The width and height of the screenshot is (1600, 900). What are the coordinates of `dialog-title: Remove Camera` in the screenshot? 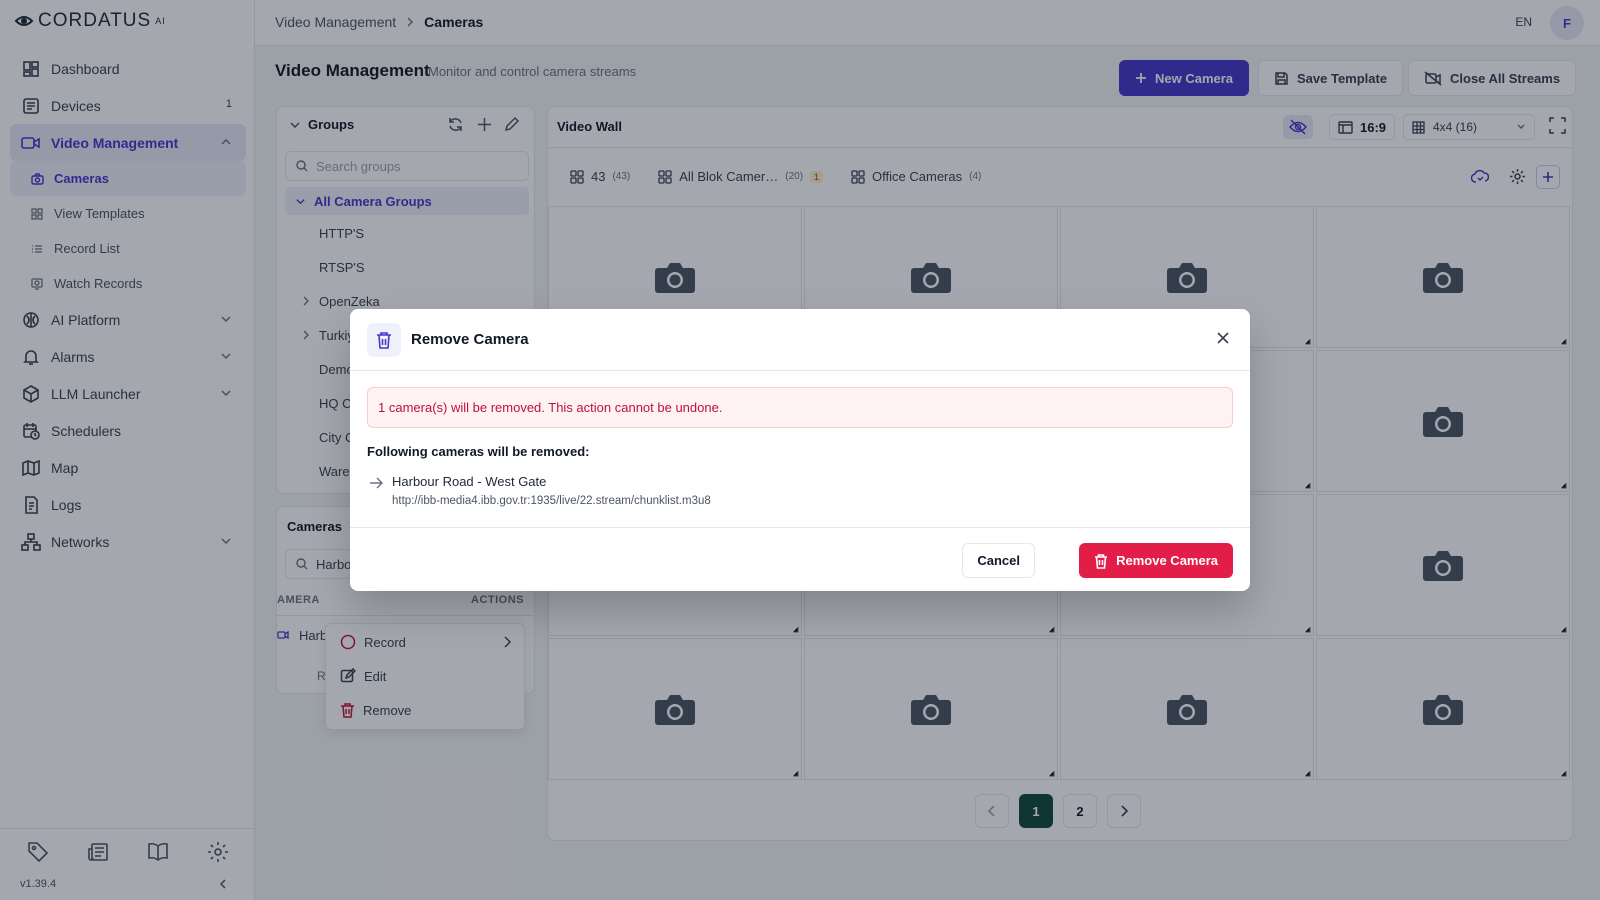 It's located at (470, 339).